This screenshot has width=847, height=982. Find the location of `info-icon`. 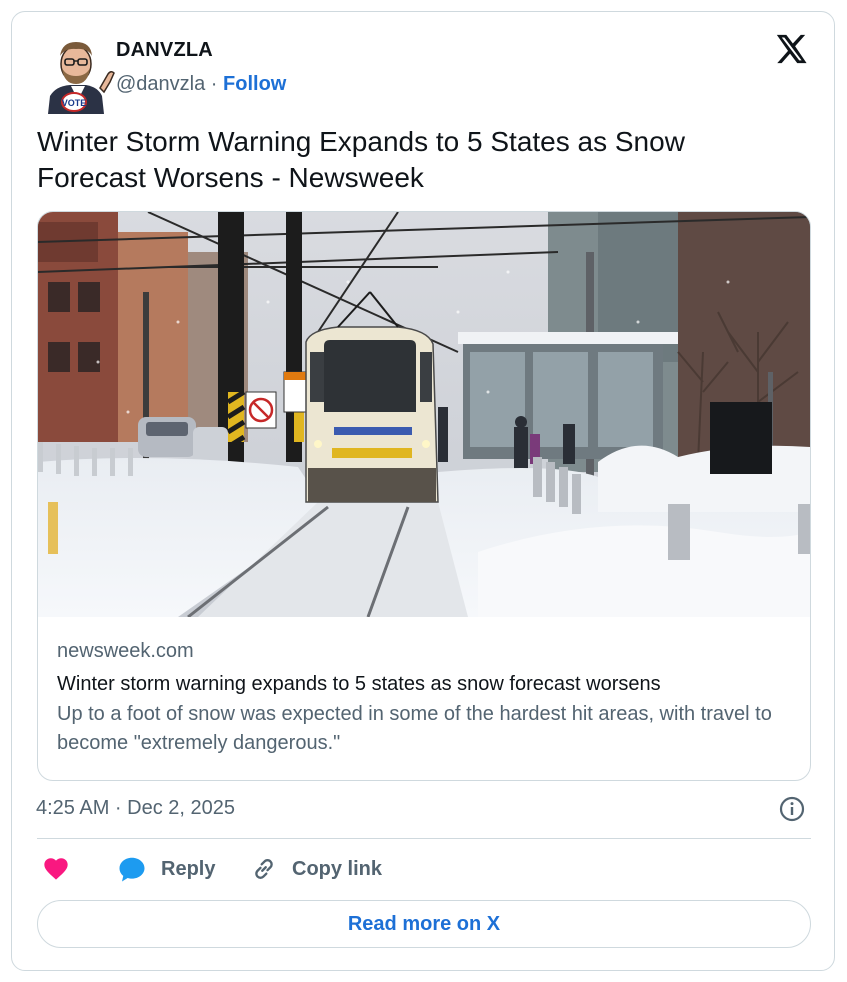

info-icon is located at coordinates (792, 809).